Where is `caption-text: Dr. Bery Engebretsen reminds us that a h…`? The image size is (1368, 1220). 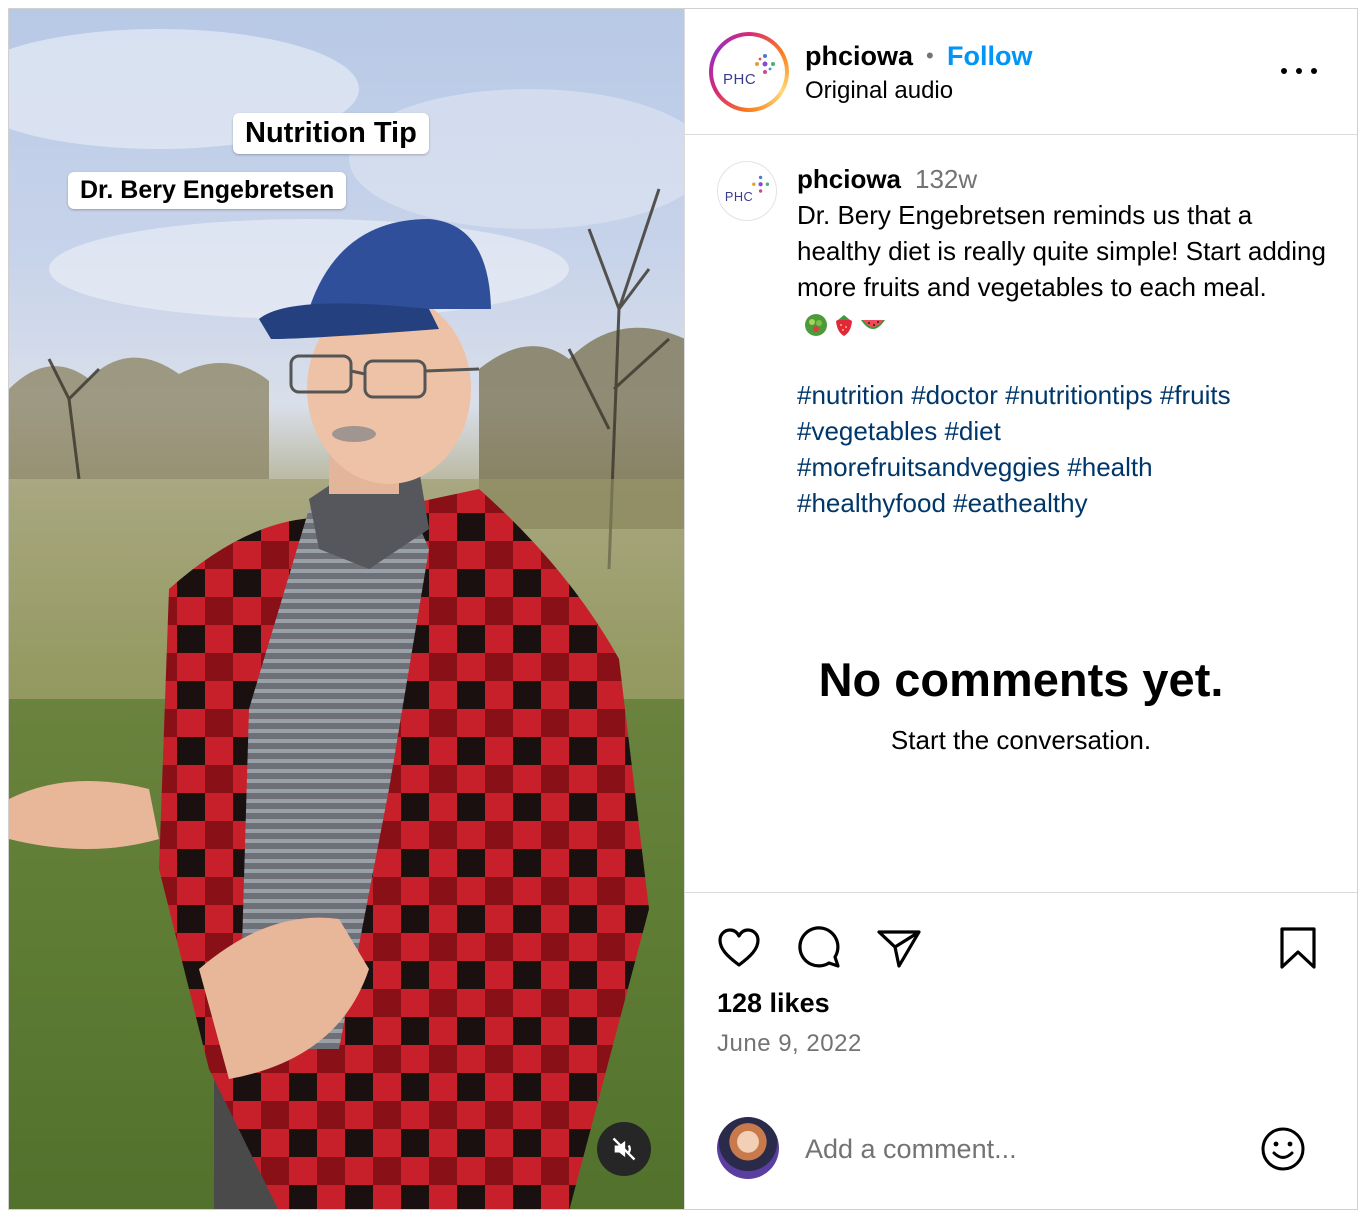 caption-text: Dr. Bery Engebretsen reminds us that a h… is located at coordinates (1061, 251).